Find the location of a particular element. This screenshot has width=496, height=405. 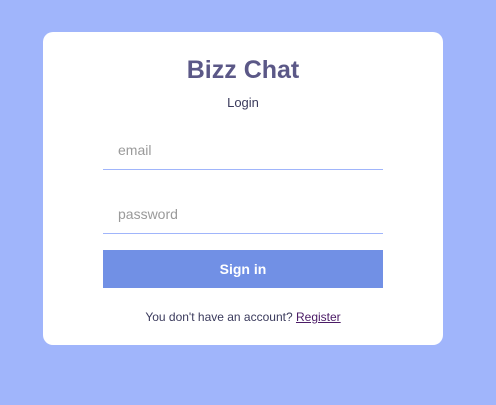

register-prompt: You don't have an account? Register is located at coordinates (243, 317).